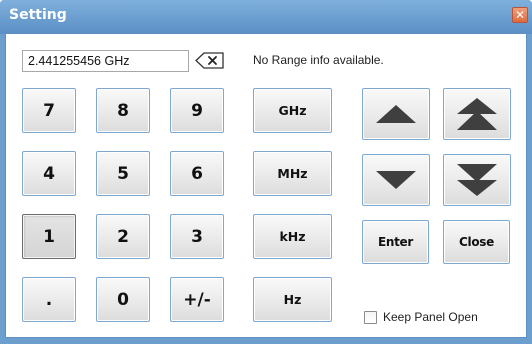 Image resolution: width=532 pixels, height=344 pixels. Describe the element at coordinates (476, 242) in the screenshot. I see `close-button: Close` at that location.